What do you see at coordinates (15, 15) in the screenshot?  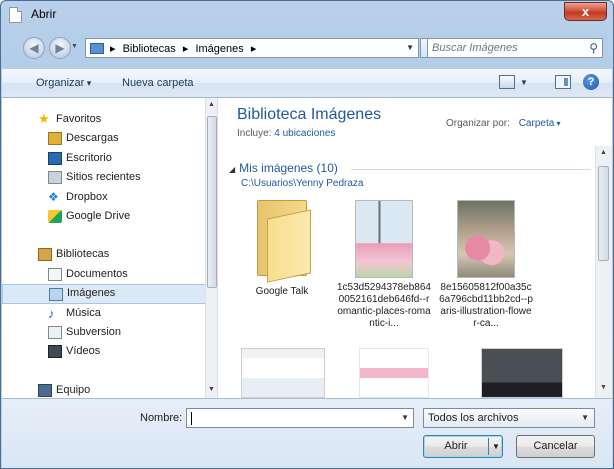 I see `document-icon` at bounding box center [15, 15].